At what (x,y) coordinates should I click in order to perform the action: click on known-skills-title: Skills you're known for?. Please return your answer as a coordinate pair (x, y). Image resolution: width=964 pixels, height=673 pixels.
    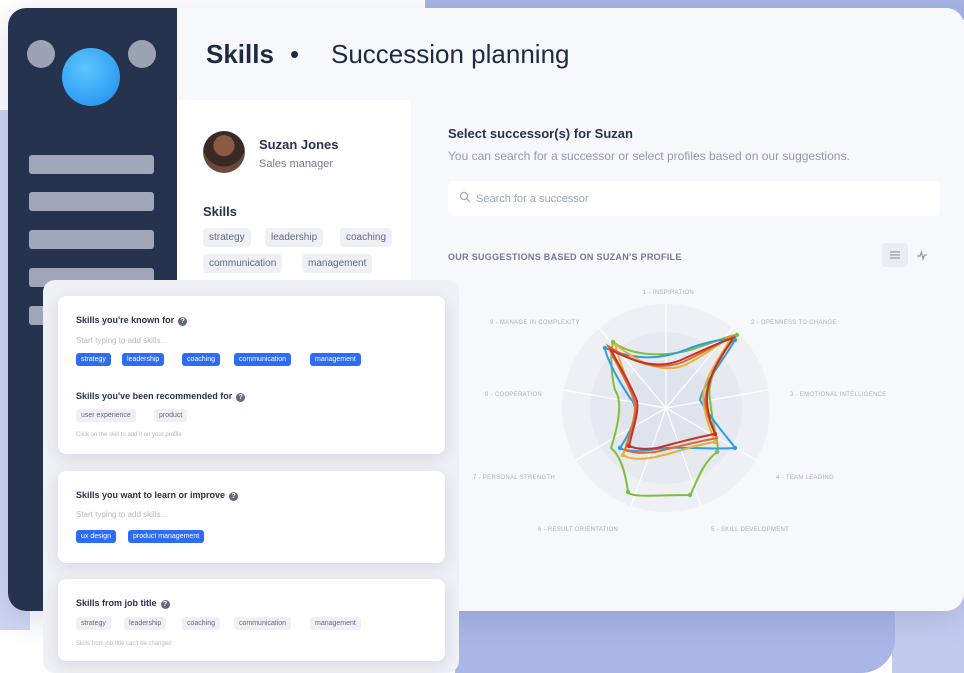
    Looking at the image, I should click on (132, 320).